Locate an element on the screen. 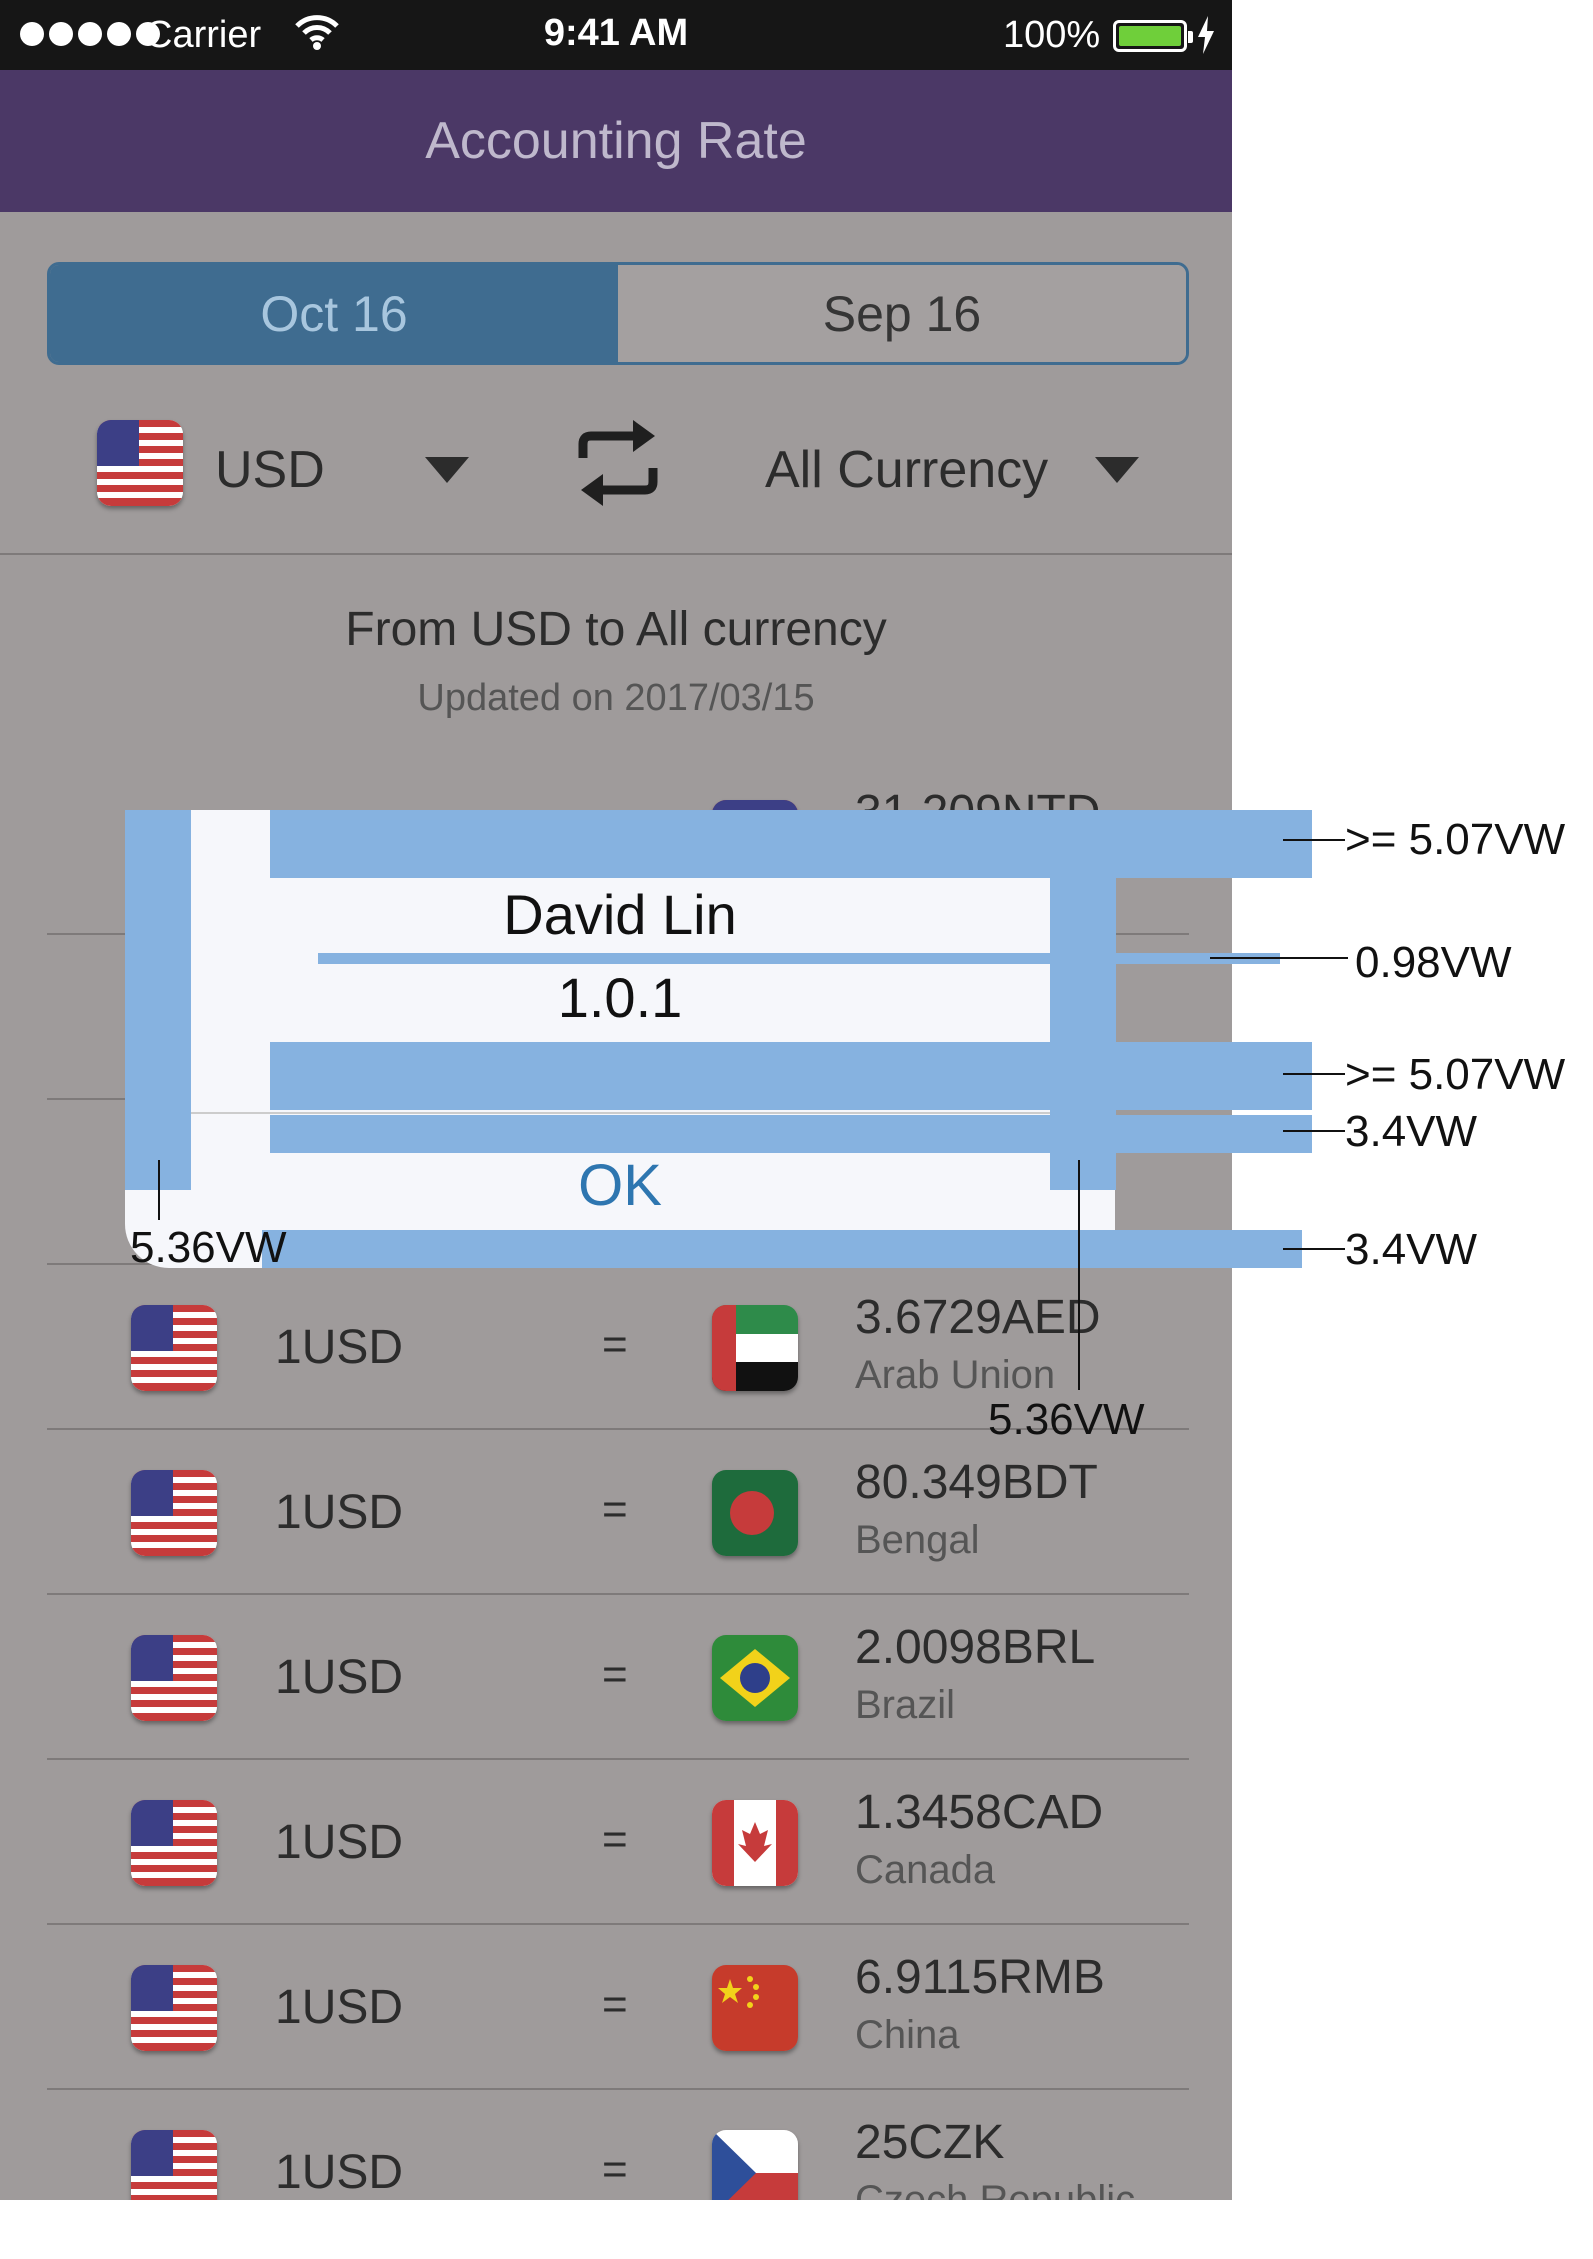 The image size is (1593, 2259). page-title: Accounting Rate is located at coordinates (616, 141).